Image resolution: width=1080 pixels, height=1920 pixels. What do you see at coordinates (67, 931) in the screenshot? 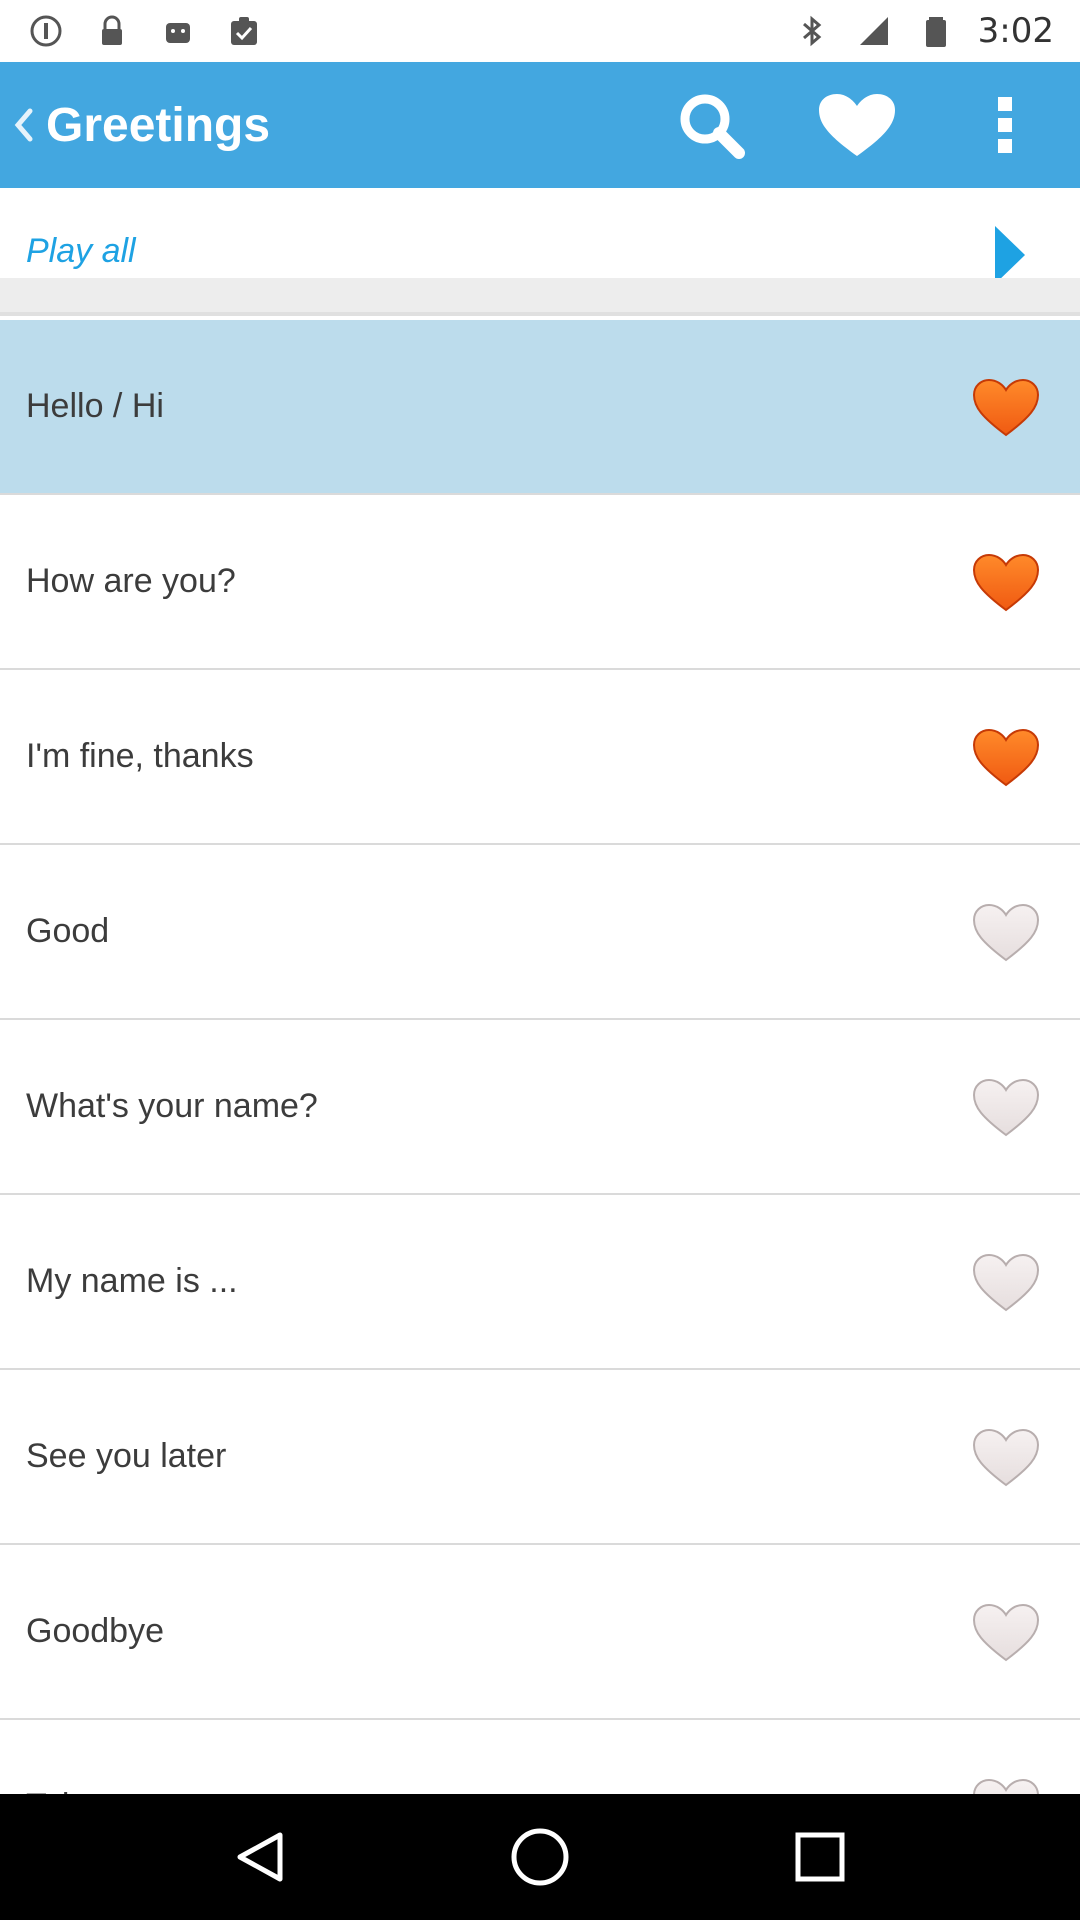
I see `phrase-text: Good` at bounding box center [67, 931].